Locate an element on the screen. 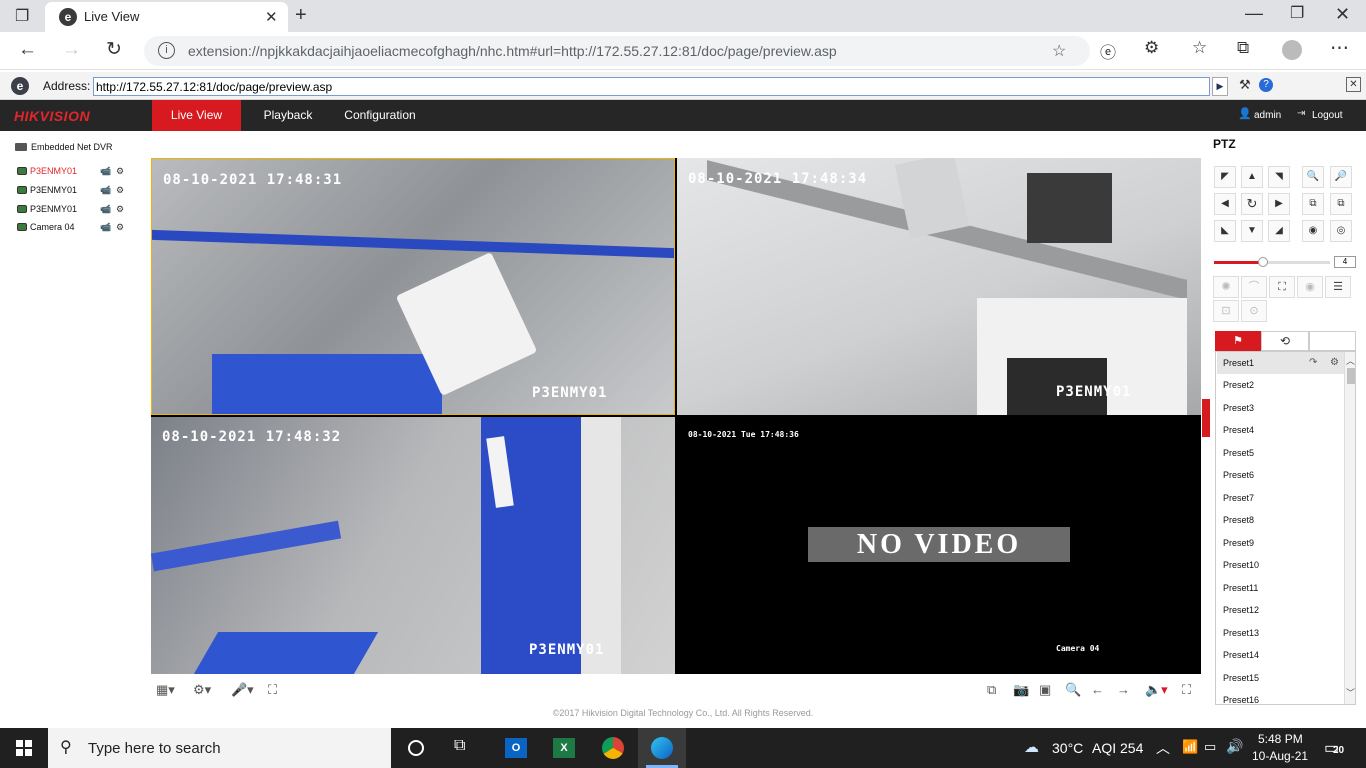  window-layout-icon: ▦▾ is located at coordinates (165, 690).